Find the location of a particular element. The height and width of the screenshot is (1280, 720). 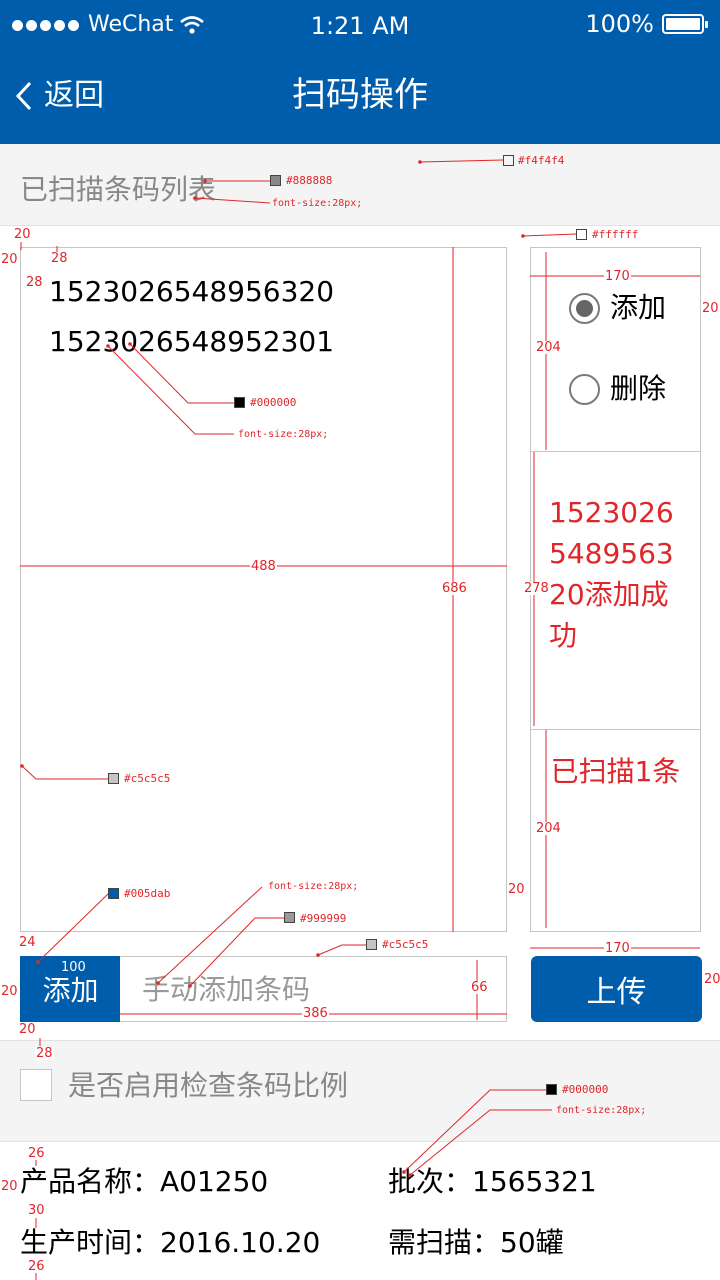

scan-result-message: 1523026548956320添加成功 is located at coordinates (611, 574).